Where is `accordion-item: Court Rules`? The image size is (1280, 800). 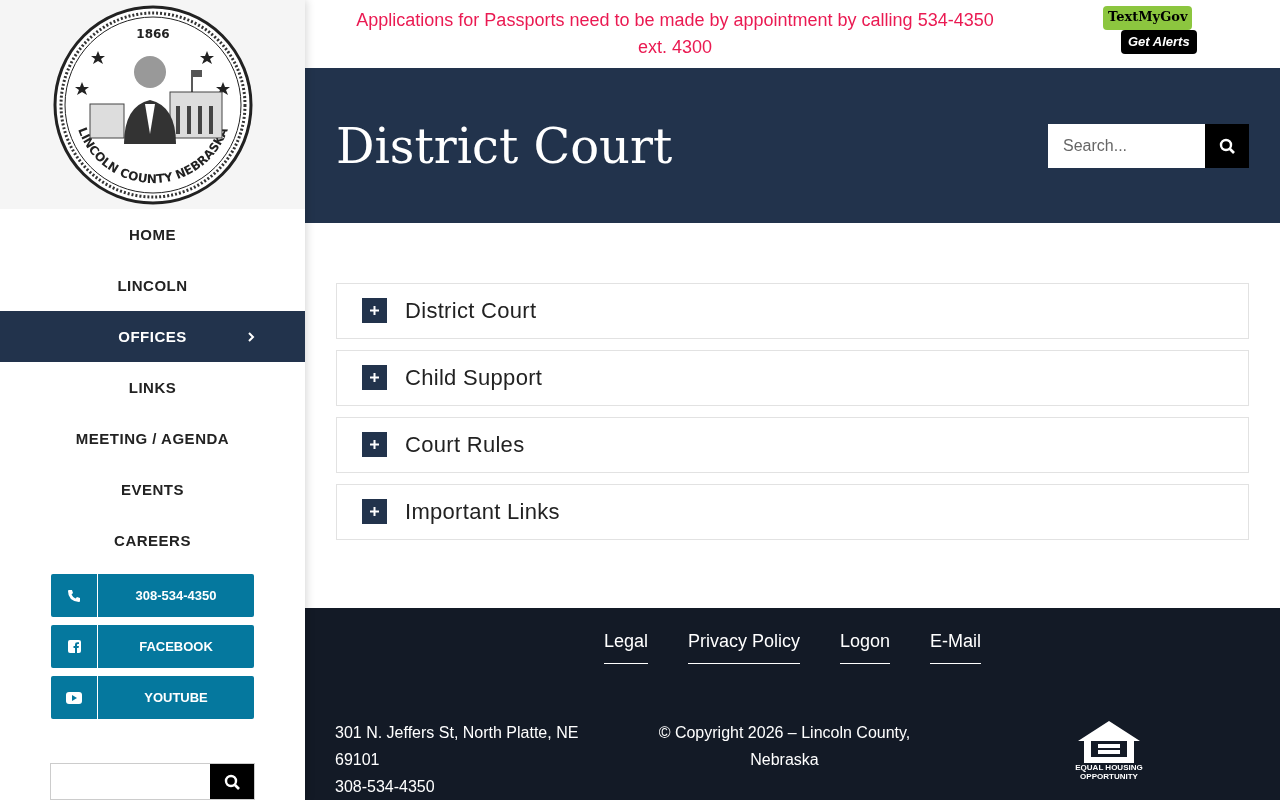
accordion-item: Court Rules is located at coordinates (792, 444).